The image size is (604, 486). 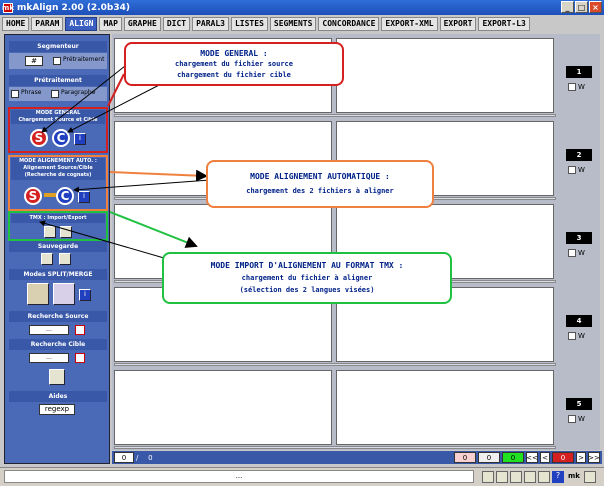 What do you see at coordinates (124, 457) in the screenshot?
I see `position-field: 0` at bounding box center [124, 457].